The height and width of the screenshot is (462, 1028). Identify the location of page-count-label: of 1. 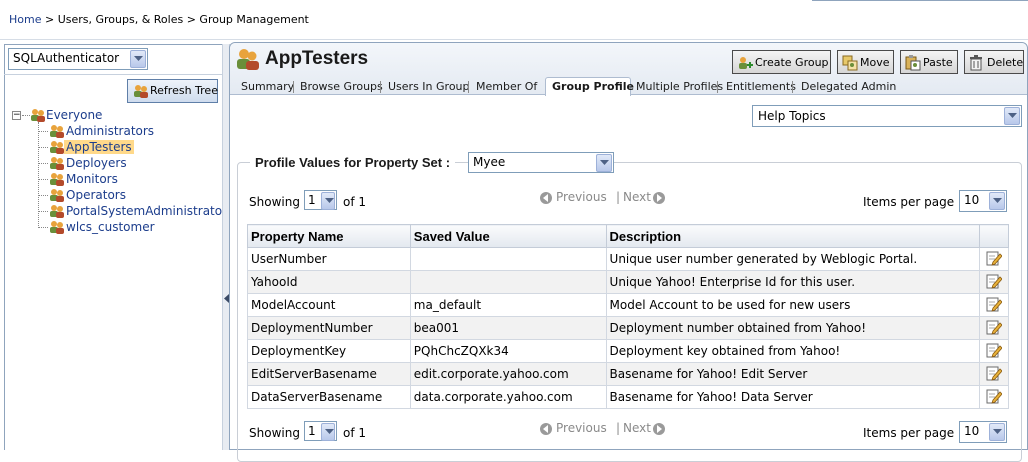
(355, 433).